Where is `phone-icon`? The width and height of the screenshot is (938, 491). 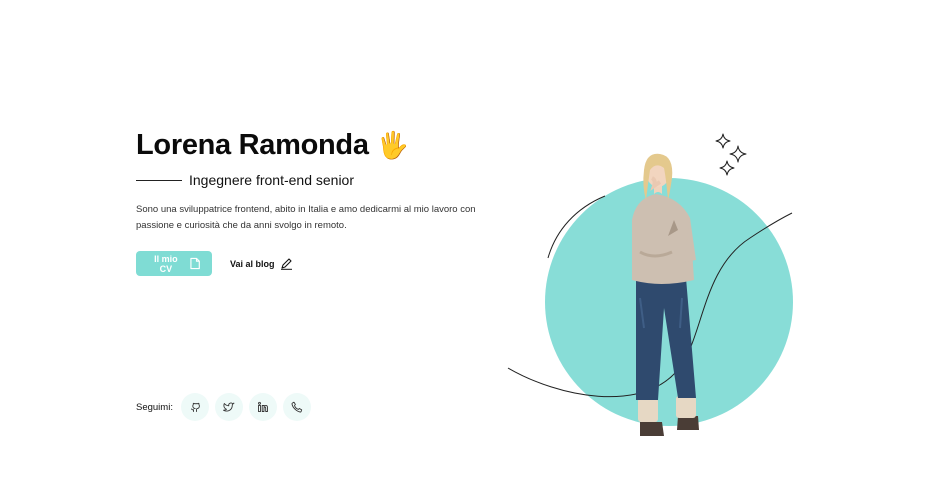 phone-icon is located at coordinates (297, 407).